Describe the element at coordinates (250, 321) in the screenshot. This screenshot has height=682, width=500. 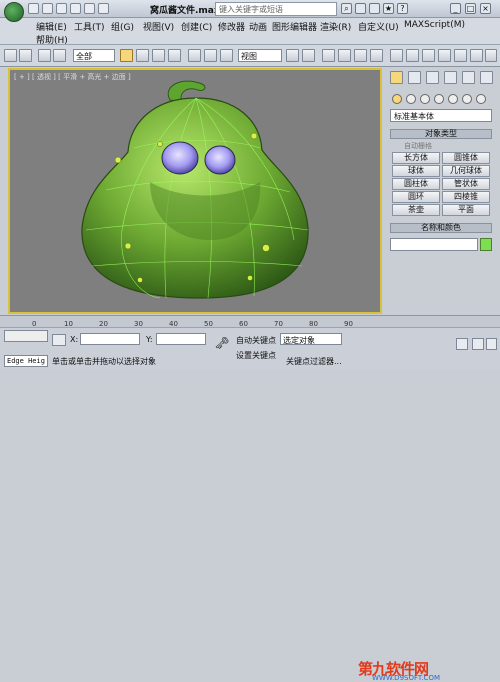
I see `time-trackbar: 0 10 20 30 40 50 60 70 80 90` at that location.